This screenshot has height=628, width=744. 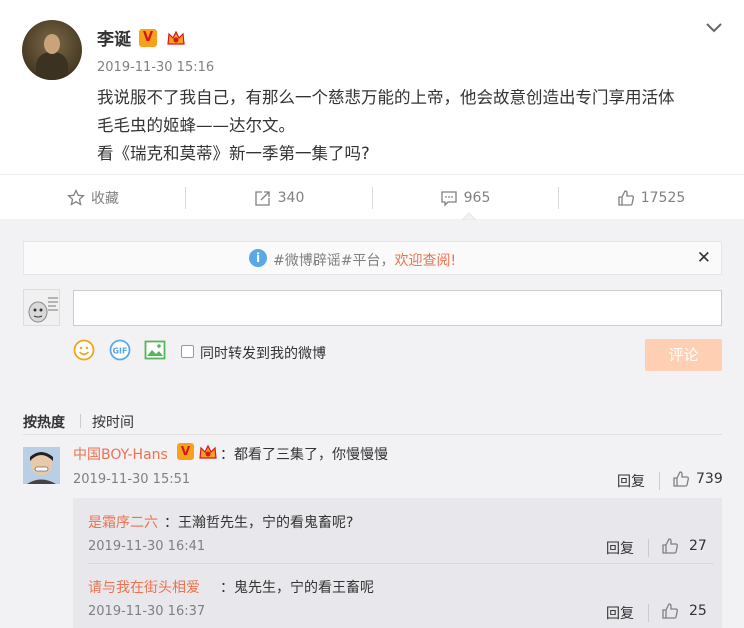 I want to click on gif-icon: GIF, so click(x=120, y=350).